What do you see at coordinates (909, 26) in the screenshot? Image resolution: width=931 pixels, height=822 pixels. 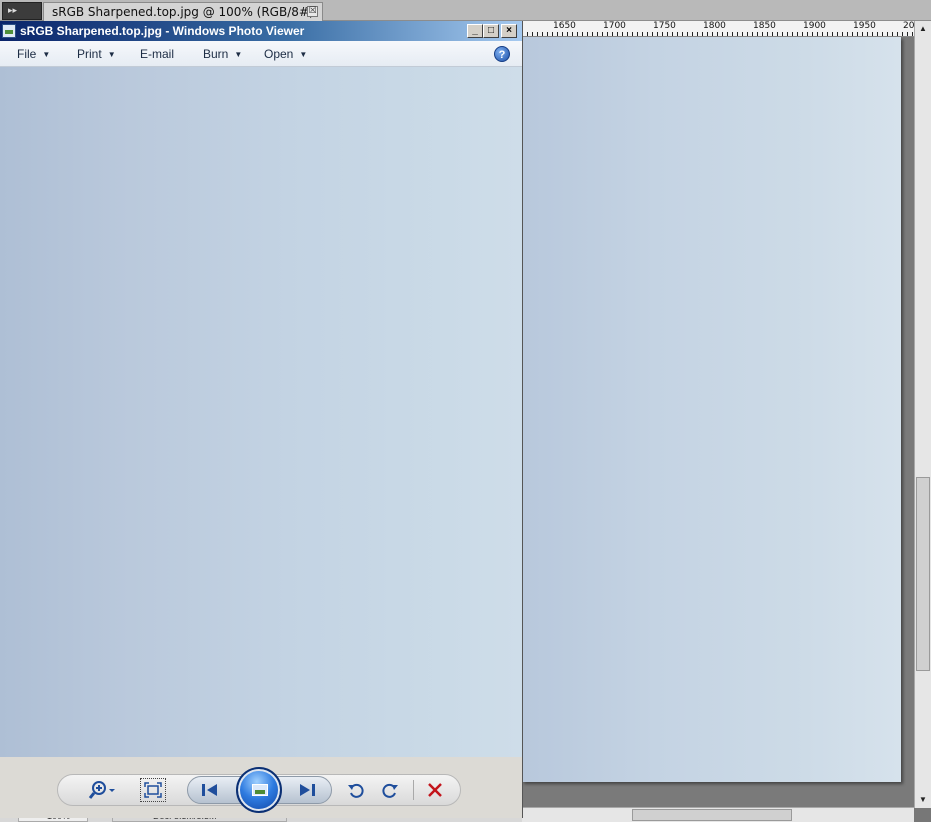 I see `ruler-label: 20` at bounding box center [909, 26].